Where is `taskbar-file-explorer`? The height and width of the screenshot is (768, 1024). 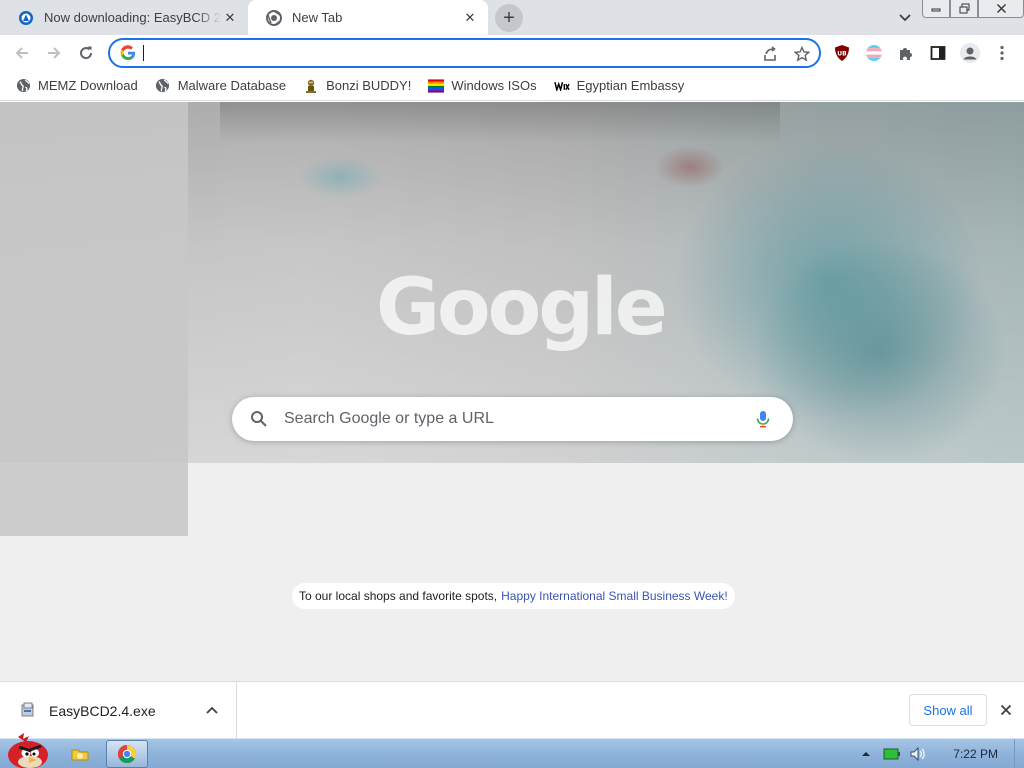 taskbar-file-explorer is located at coordinates (80, 754).